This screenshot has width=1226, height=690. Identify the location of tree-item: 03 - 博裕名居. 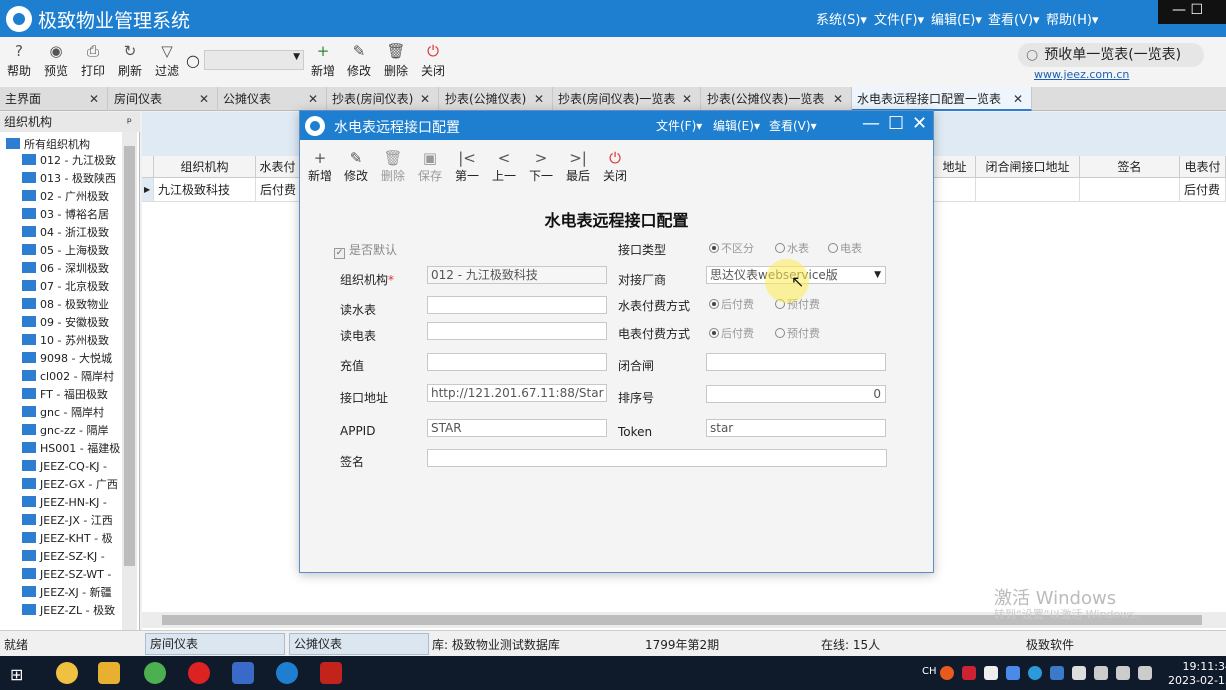
(71, 215).